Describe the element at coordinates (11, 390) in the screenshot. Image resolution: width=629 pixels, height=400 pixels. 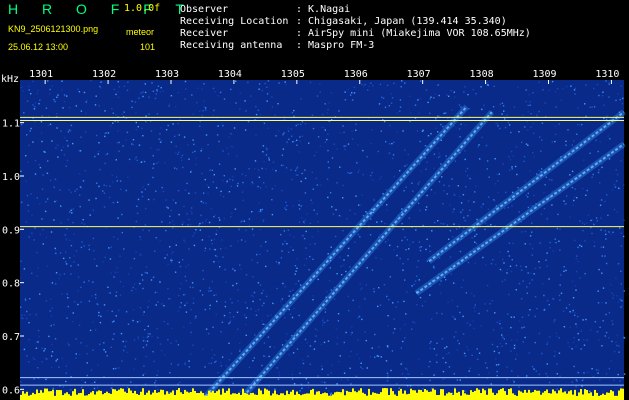
I see `y-tick-label-5: 0.6` at that location.